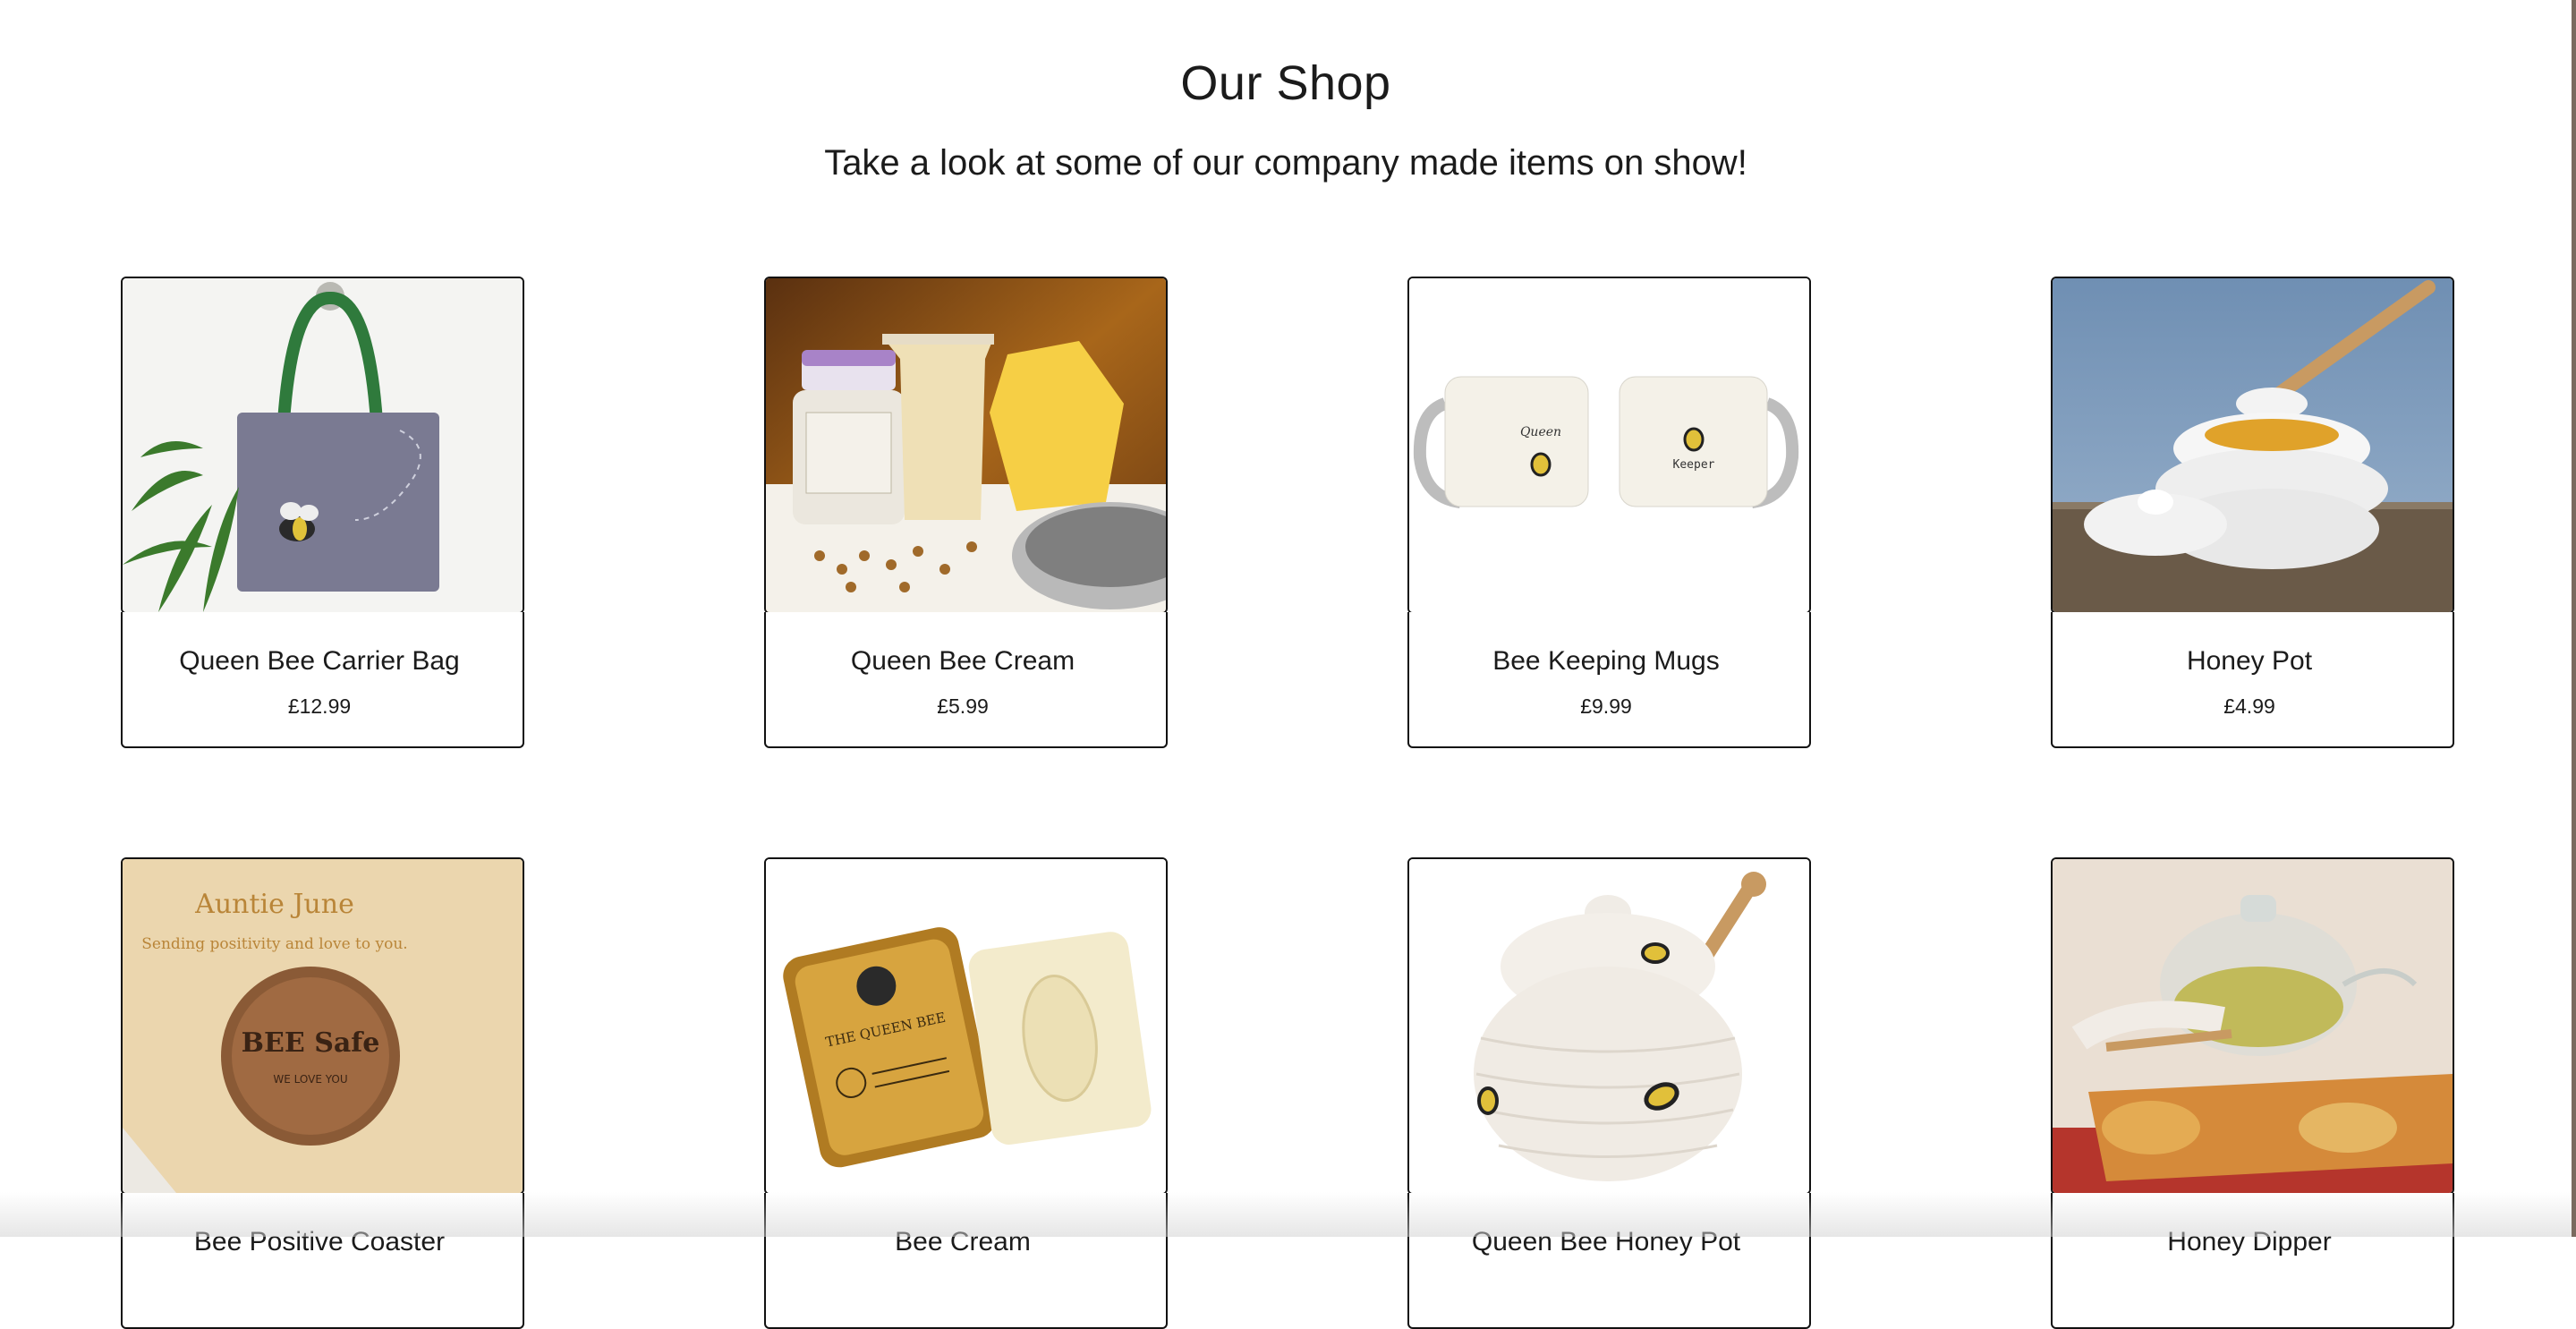  I want to click on product-card: Queen Keeper Bee Keeping Mugs £9.99, so click(1609, 512).